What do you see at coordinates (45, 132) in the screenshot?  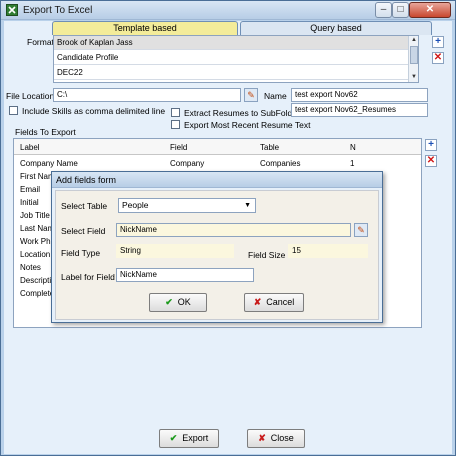 I see `fields-to-export-label: Fields To Export` at bounding box center [45, 132].